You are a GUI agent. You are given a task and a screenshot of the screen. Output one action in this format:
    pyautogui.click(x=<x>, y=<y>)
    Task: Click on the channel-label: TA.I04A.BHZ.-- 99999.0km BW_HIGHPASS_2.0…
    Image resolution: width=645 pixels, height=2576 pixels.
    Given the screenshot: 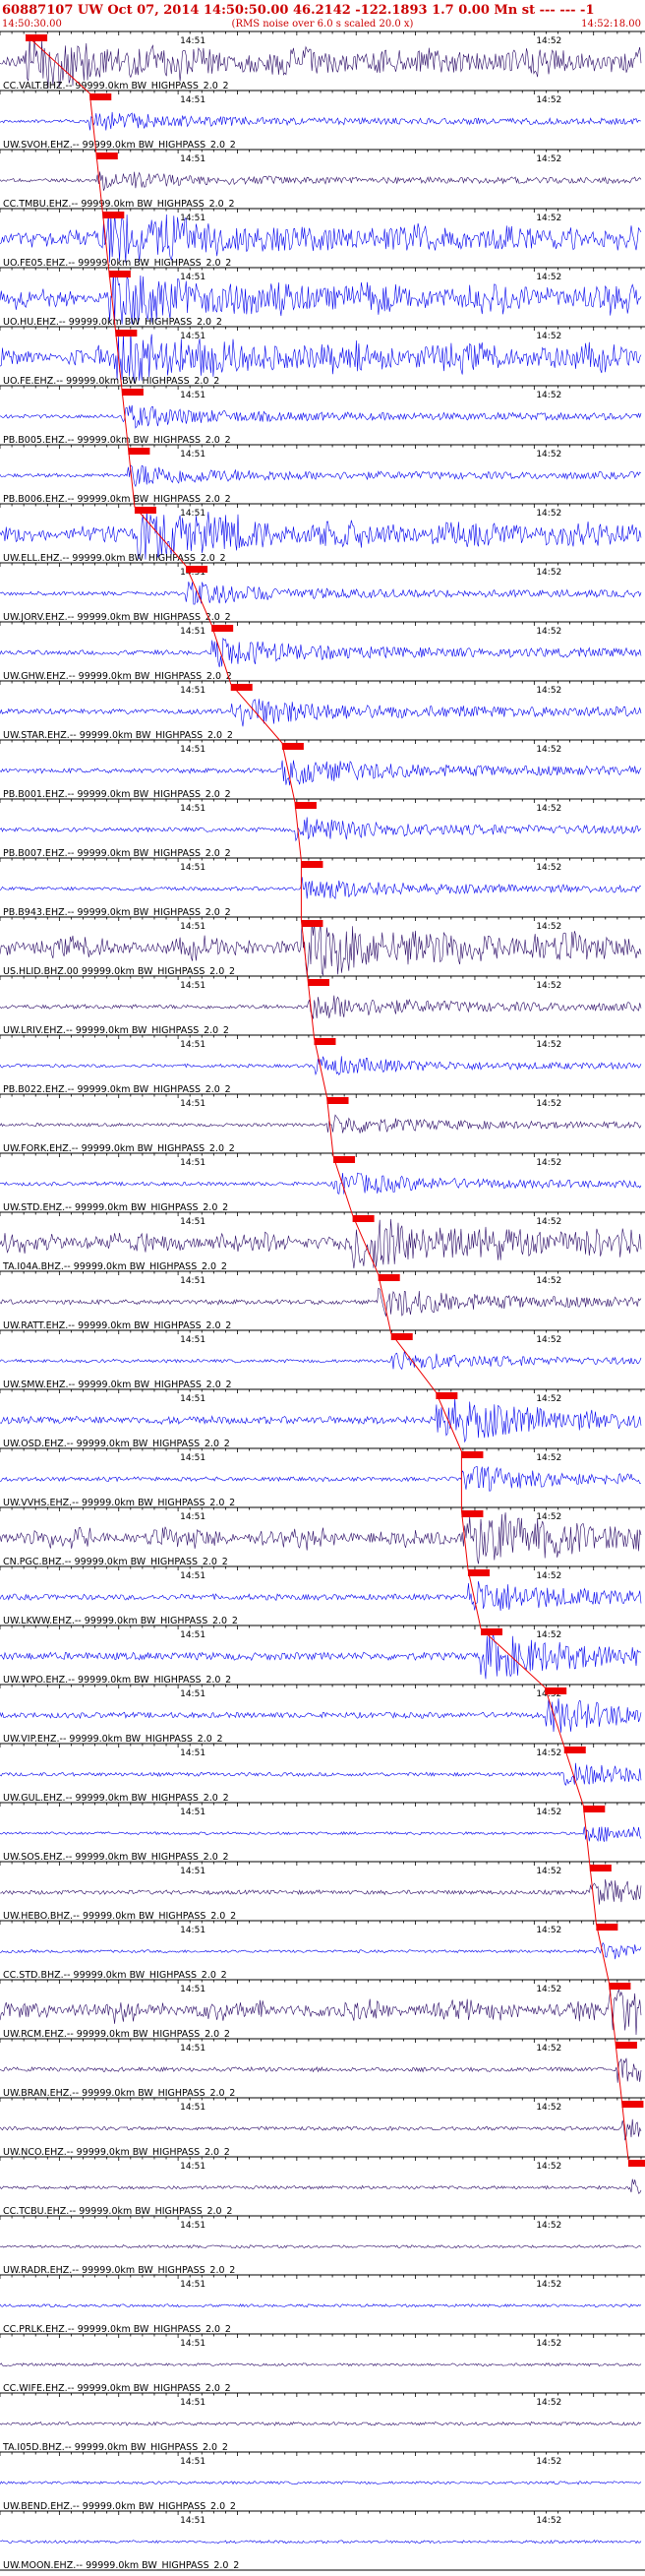 What is the action you would take?
    pyautogui.click(x=114, y=1266)
    